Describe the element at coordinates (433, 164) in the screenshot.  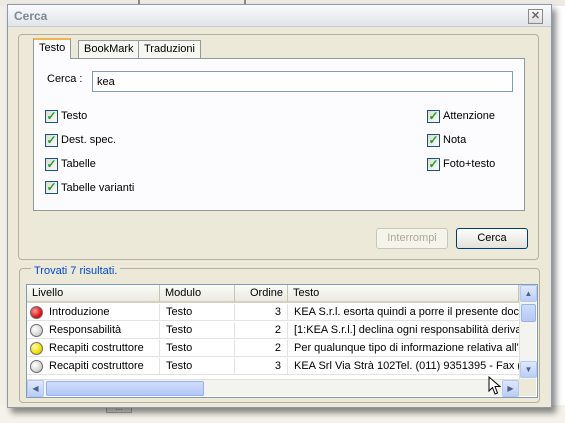
I see `checkbox-foto-testo: ✓` at that location.